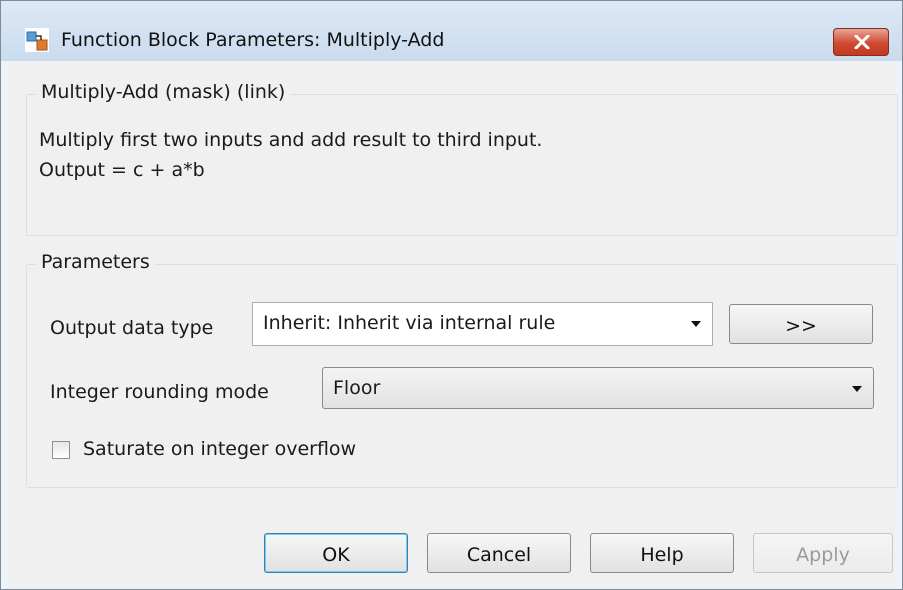 The width and height of the screenshot is (903, 590). Describe the element at coordinates (598, 388) in the screenshot. I see `integer-rounding-mode-dropdown: Floor` at that location.